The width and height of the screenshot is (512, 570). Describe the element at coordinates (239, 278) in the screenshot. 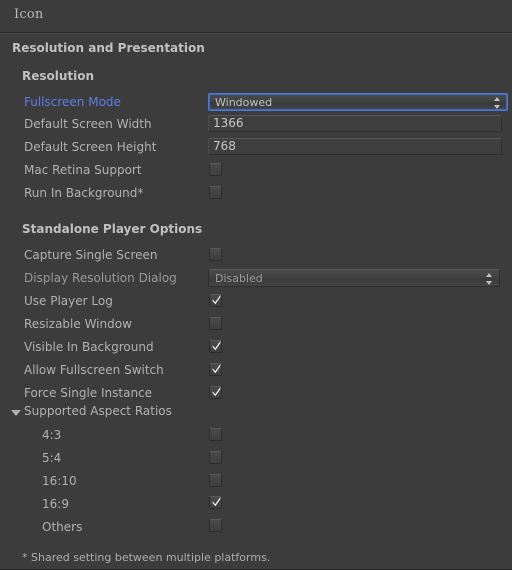

I see `dropdown-display-resolution-dialog-value: Disabled` at that location.